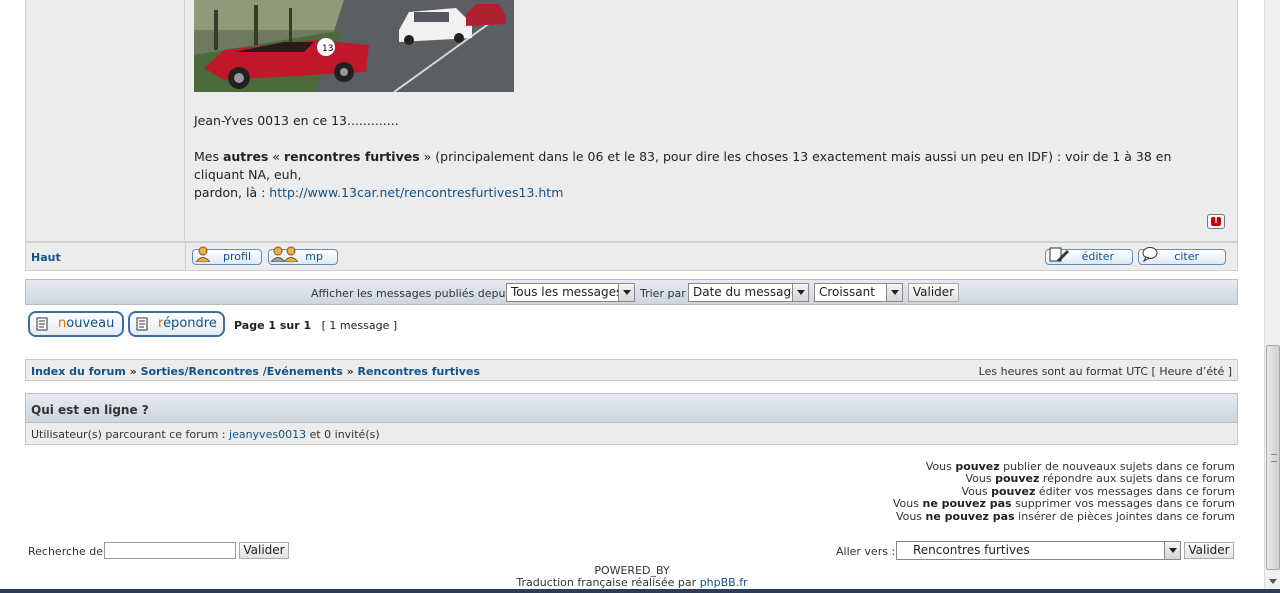  Describe the element at coordinates (190, 323) in the screenshot. I see `reply-label: épondre` at that location.